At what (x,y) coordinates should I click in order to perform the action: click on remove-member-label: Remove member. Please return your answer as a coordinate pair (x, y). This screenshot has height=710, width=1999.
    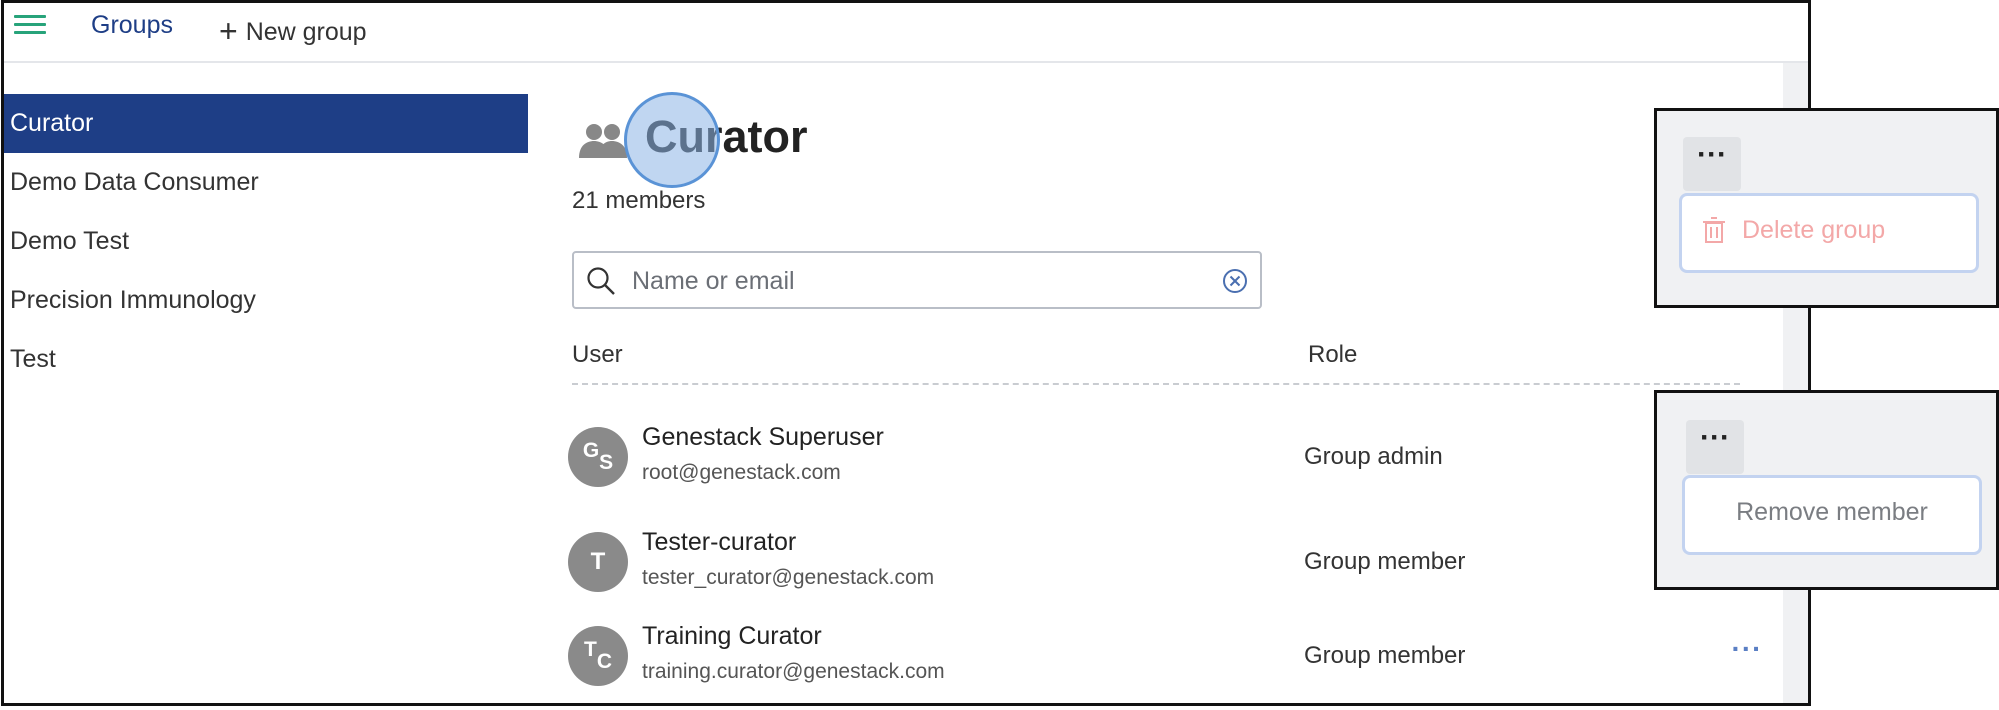
    Looking at the image, I should click on (1832, 512).